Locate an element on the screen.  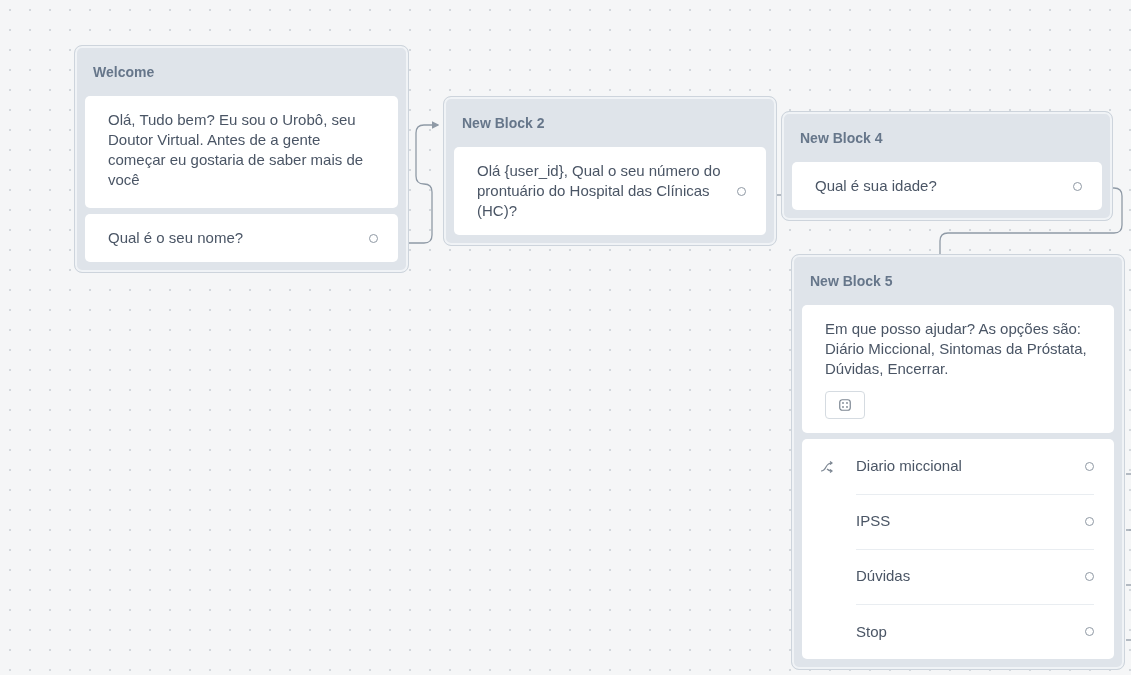
choice-option: Dúvidas is located at coordinates (883, 576).